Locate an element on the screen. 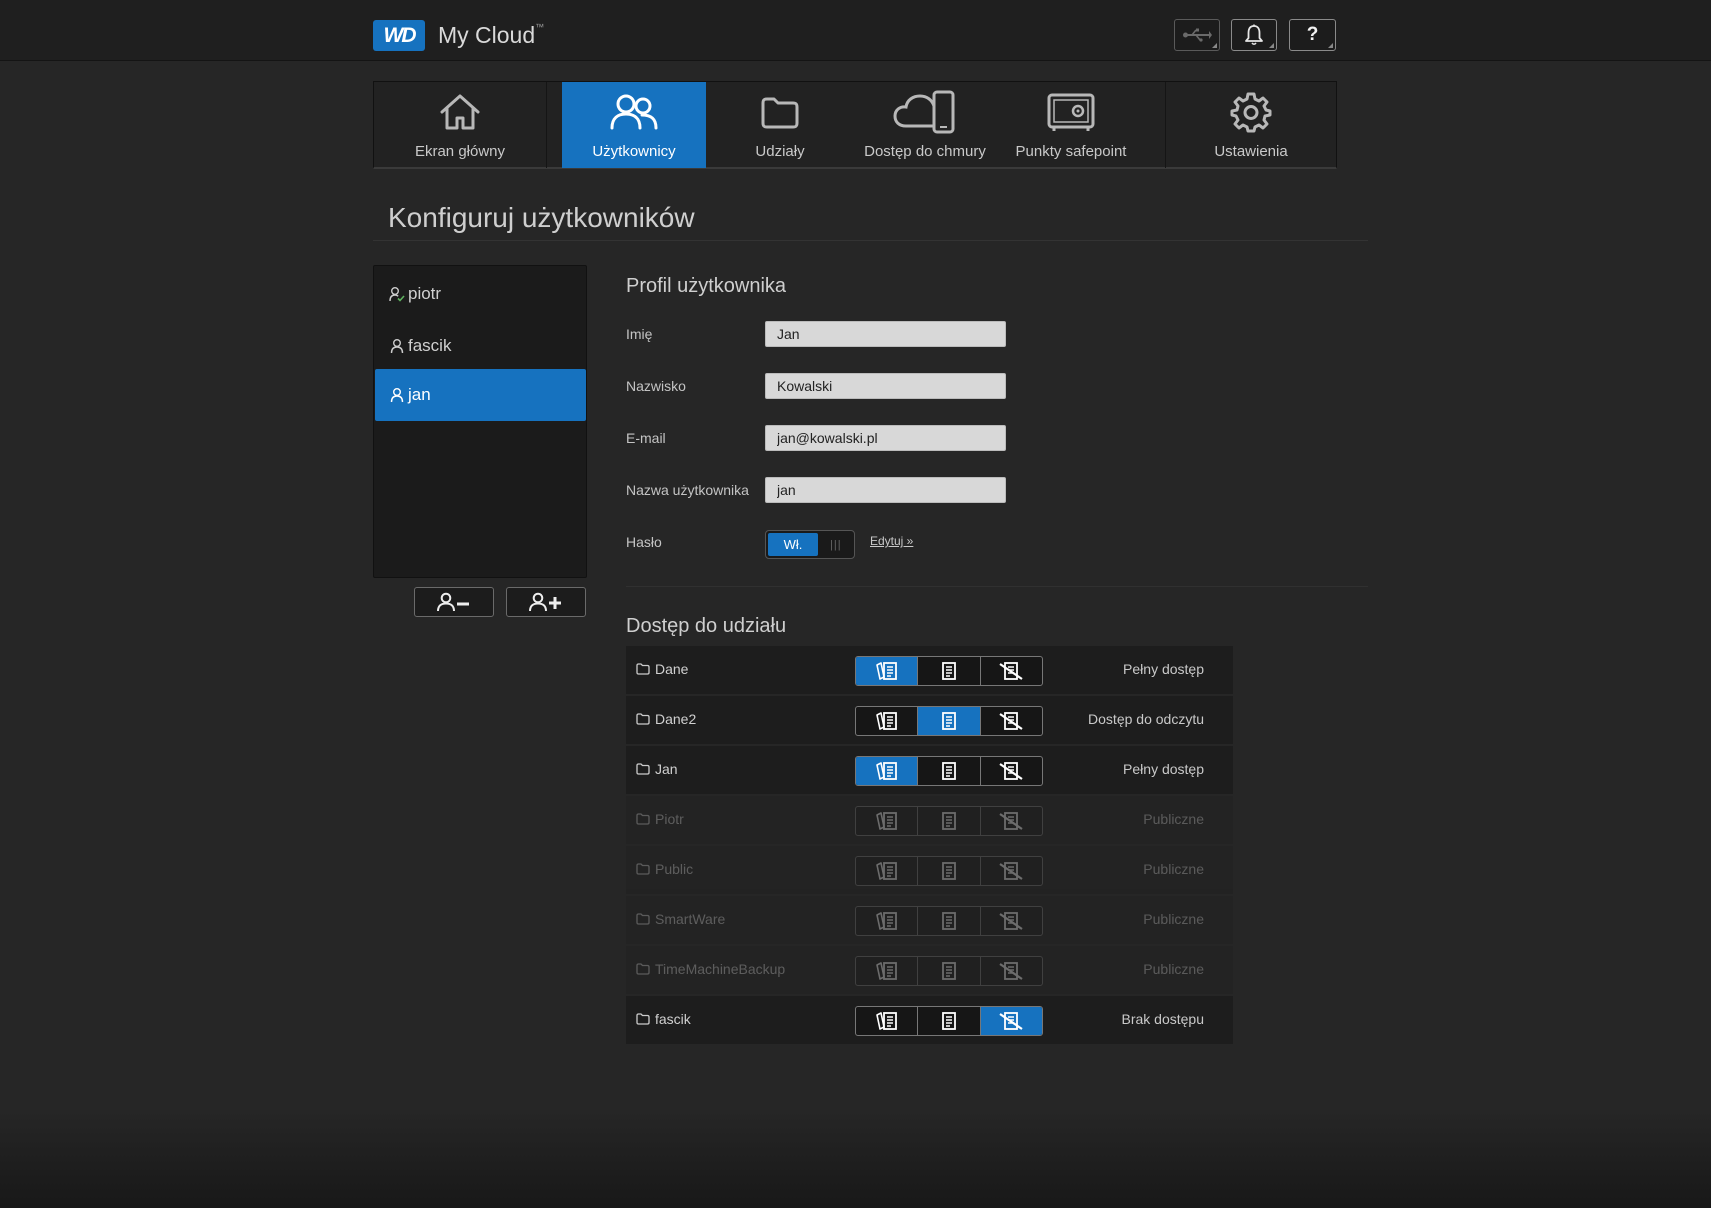  access-status: Dostęp do odczytu is located at coordinates (1146, 719).